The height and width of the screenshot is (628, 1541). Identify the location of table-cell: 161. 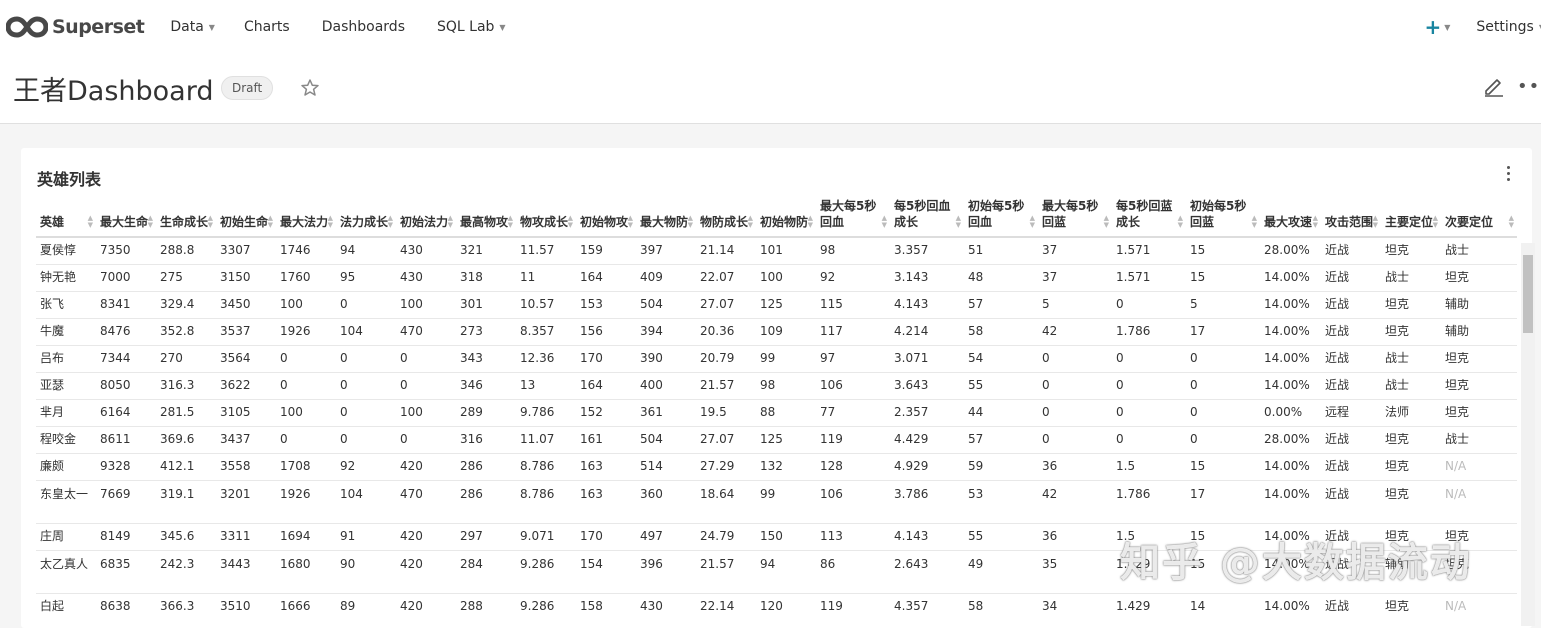
(606, 439).